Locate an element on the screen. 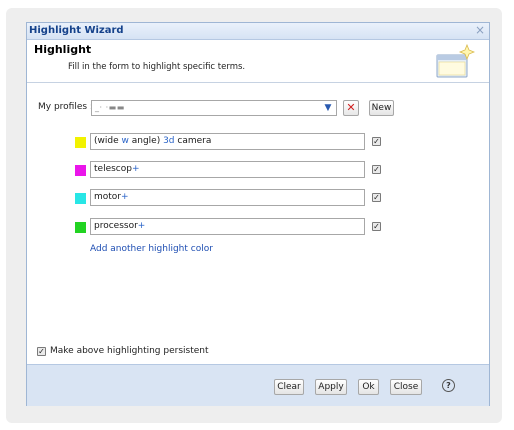 This screenshot has height=430, width=514. highlight-row: (wide w angle) 3d camera ✓ is located at coordinates (245, 141).